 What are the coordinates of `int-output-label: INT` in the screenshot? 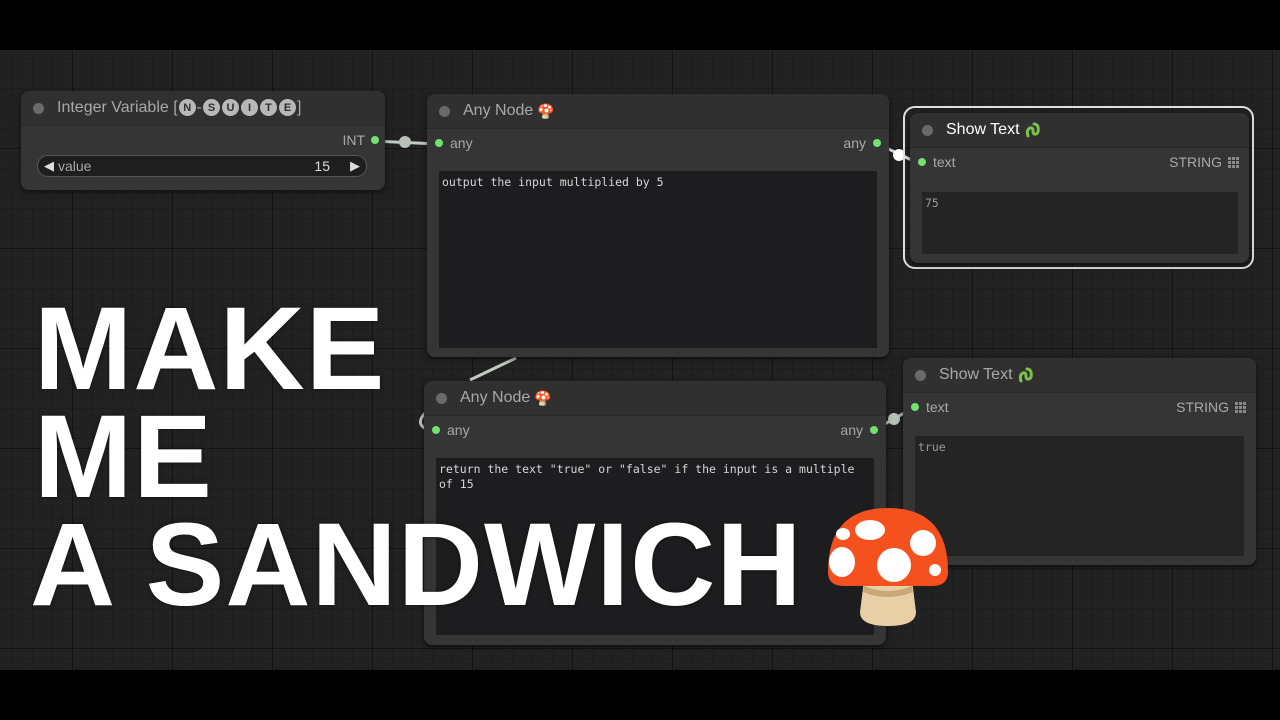 It's located at (353, 140).